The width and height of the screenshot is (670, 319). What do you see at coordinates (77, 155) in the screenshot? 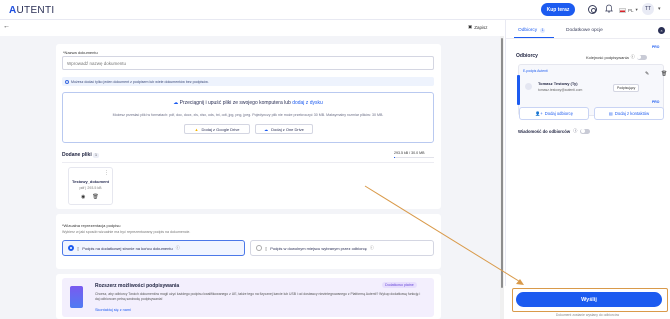
I see `added-files-title: Dodane pliki` at bounding box center [77, 155].